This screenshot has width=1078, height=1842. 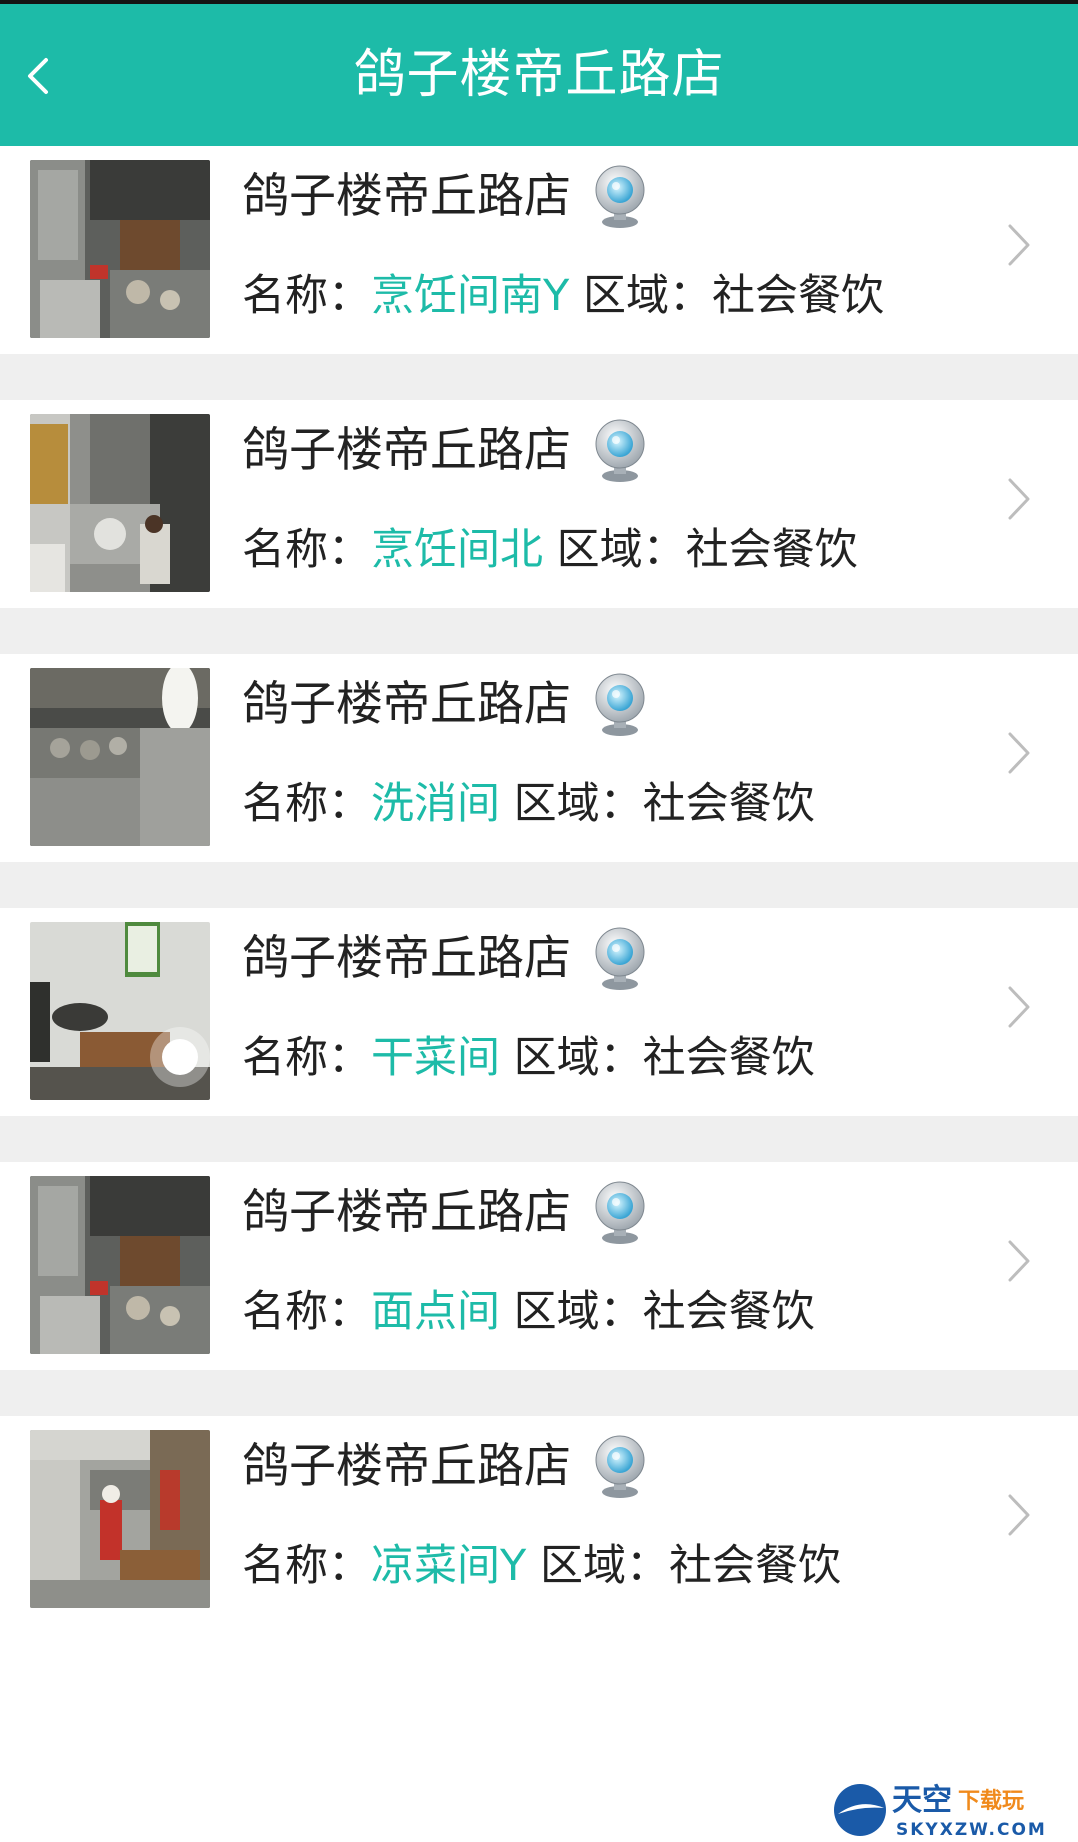 I want to click on camera-name: 面点间, so click(x=435, y=1312).